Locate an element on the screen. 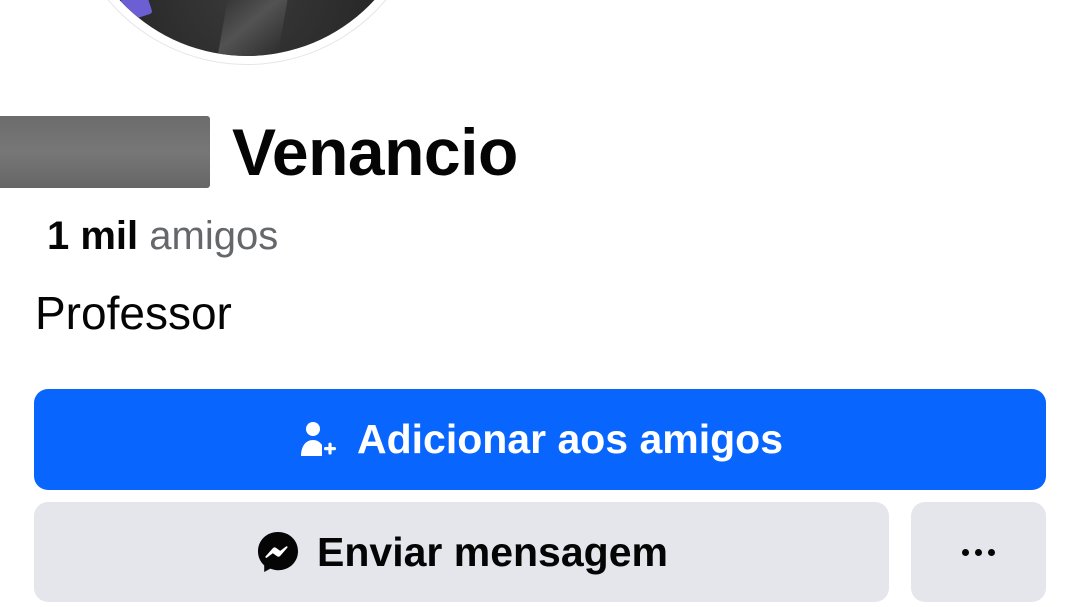 The width and height of the screenshot is (1080, 607). profile-avatar is located at coordinates (247, 32).